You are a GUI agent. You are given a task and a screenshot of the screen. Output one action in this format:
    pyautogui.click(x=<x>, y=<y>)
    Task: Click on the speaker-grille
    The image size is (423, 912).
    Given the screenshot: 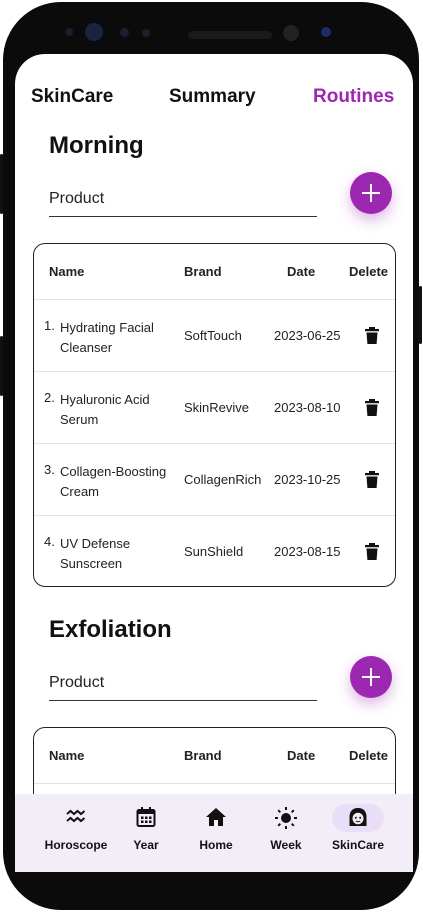 What is the action you would take?
    pyautogui.click(x=230, y=35)
    